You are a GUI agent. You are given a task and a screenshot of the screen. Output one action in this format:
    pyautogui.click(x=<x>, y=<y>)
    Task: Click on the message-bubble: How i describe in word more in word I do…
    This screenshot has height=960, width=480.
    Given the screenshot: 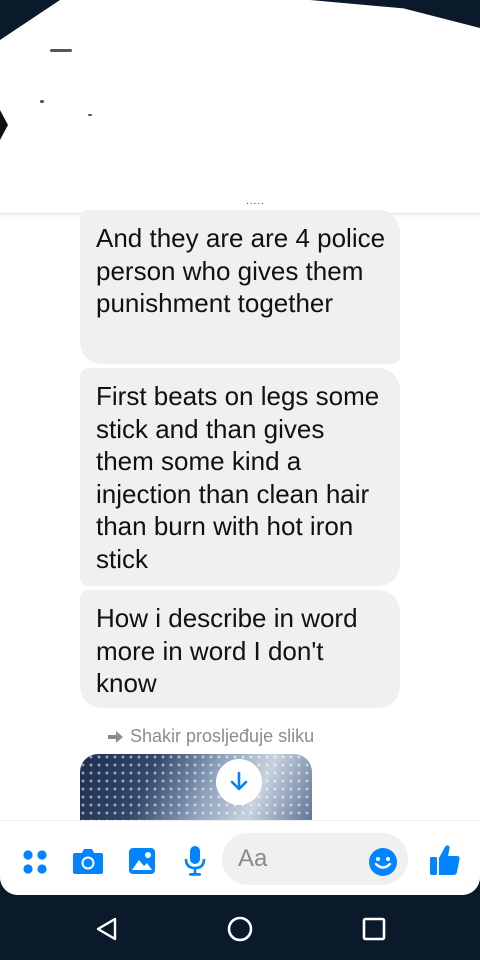 What is the action you would take?
    pyautogui.click(x=240, y=649)
    